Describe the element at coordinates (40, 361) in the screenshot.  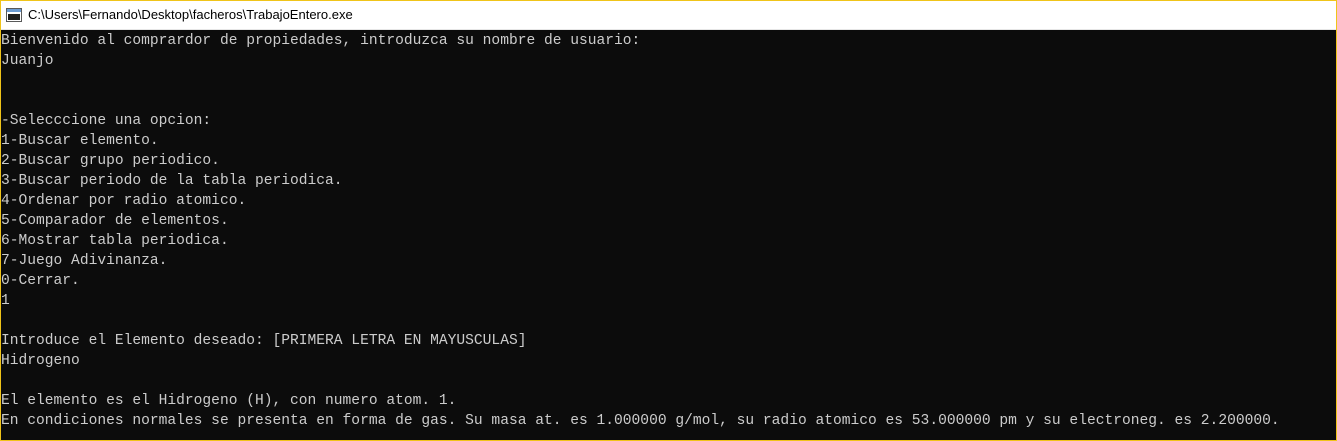
I see `console-line-element-input: Hidrogeno` at that location.